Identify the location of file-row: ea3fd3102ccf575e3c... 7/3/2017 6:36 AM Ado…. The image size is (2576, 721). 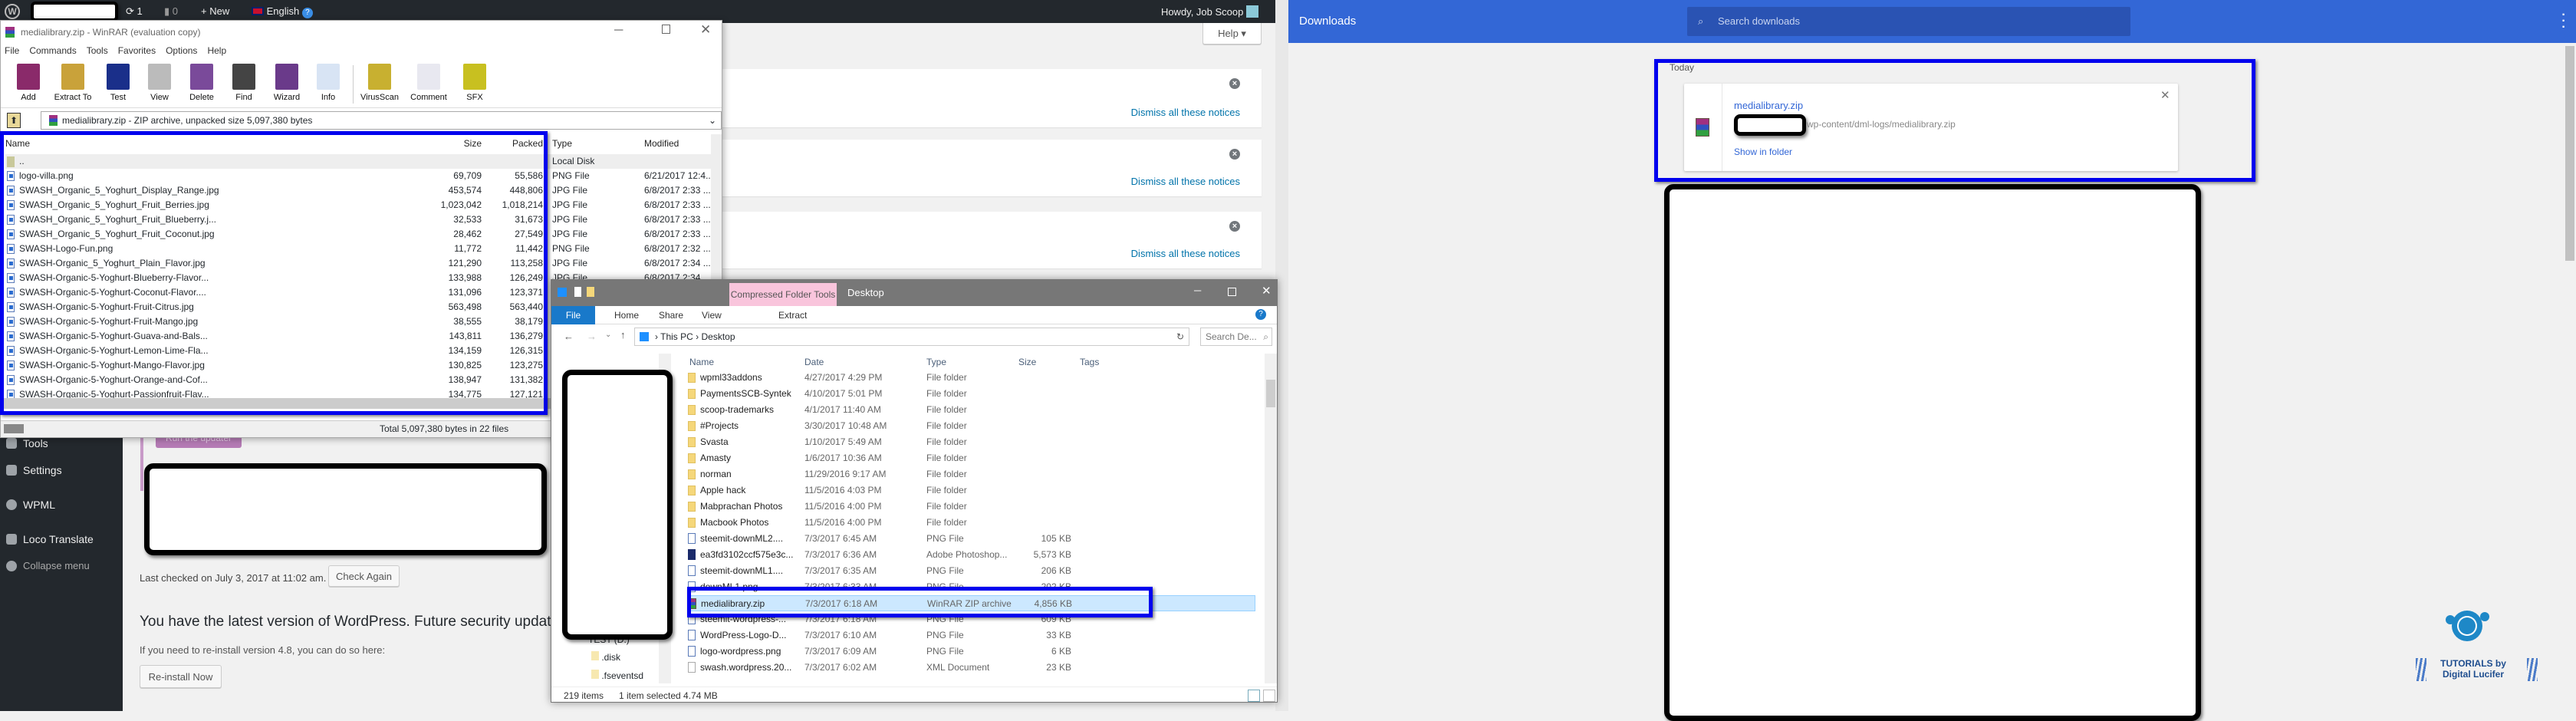
(971, 555).